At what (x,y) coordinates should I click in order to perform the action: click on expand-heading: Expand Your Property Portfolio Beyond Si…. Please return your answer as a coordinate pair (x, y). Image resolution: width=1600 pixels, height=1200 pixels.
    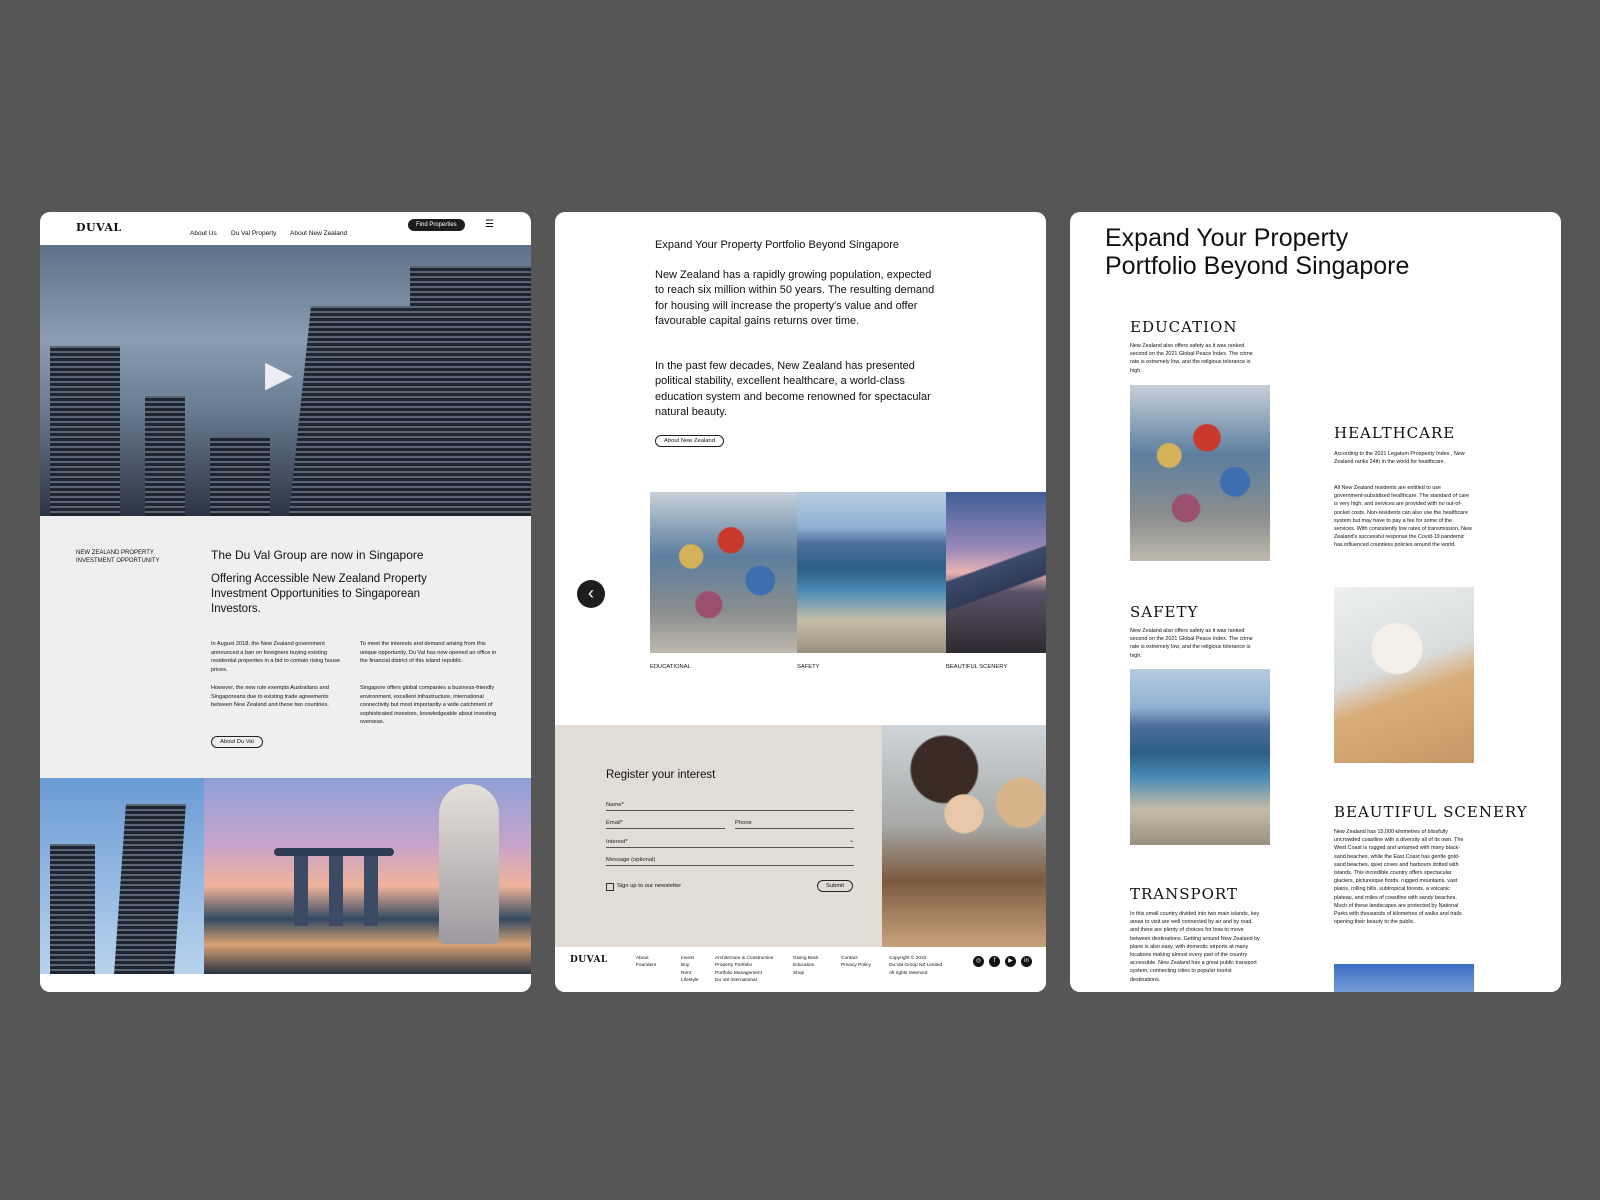
    Looking at the image, I should click on (777, 245).